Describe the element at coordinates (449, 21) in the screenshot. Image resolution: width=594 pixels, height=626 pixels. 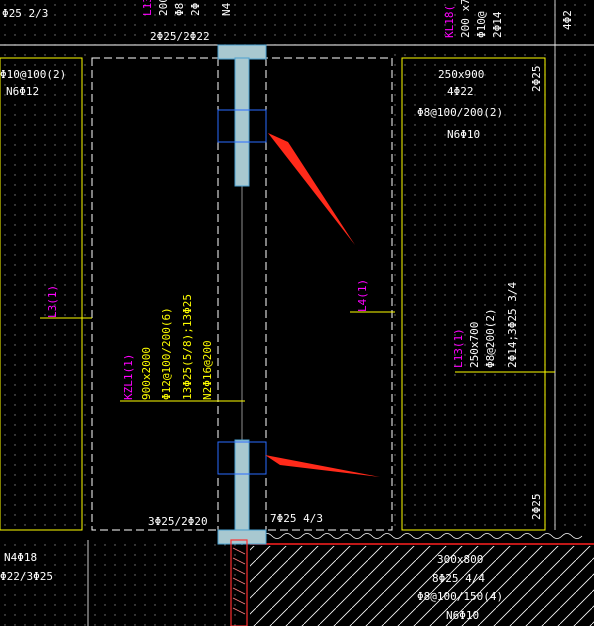
I see `label-kl-top-right-1: KL18(` at that location.